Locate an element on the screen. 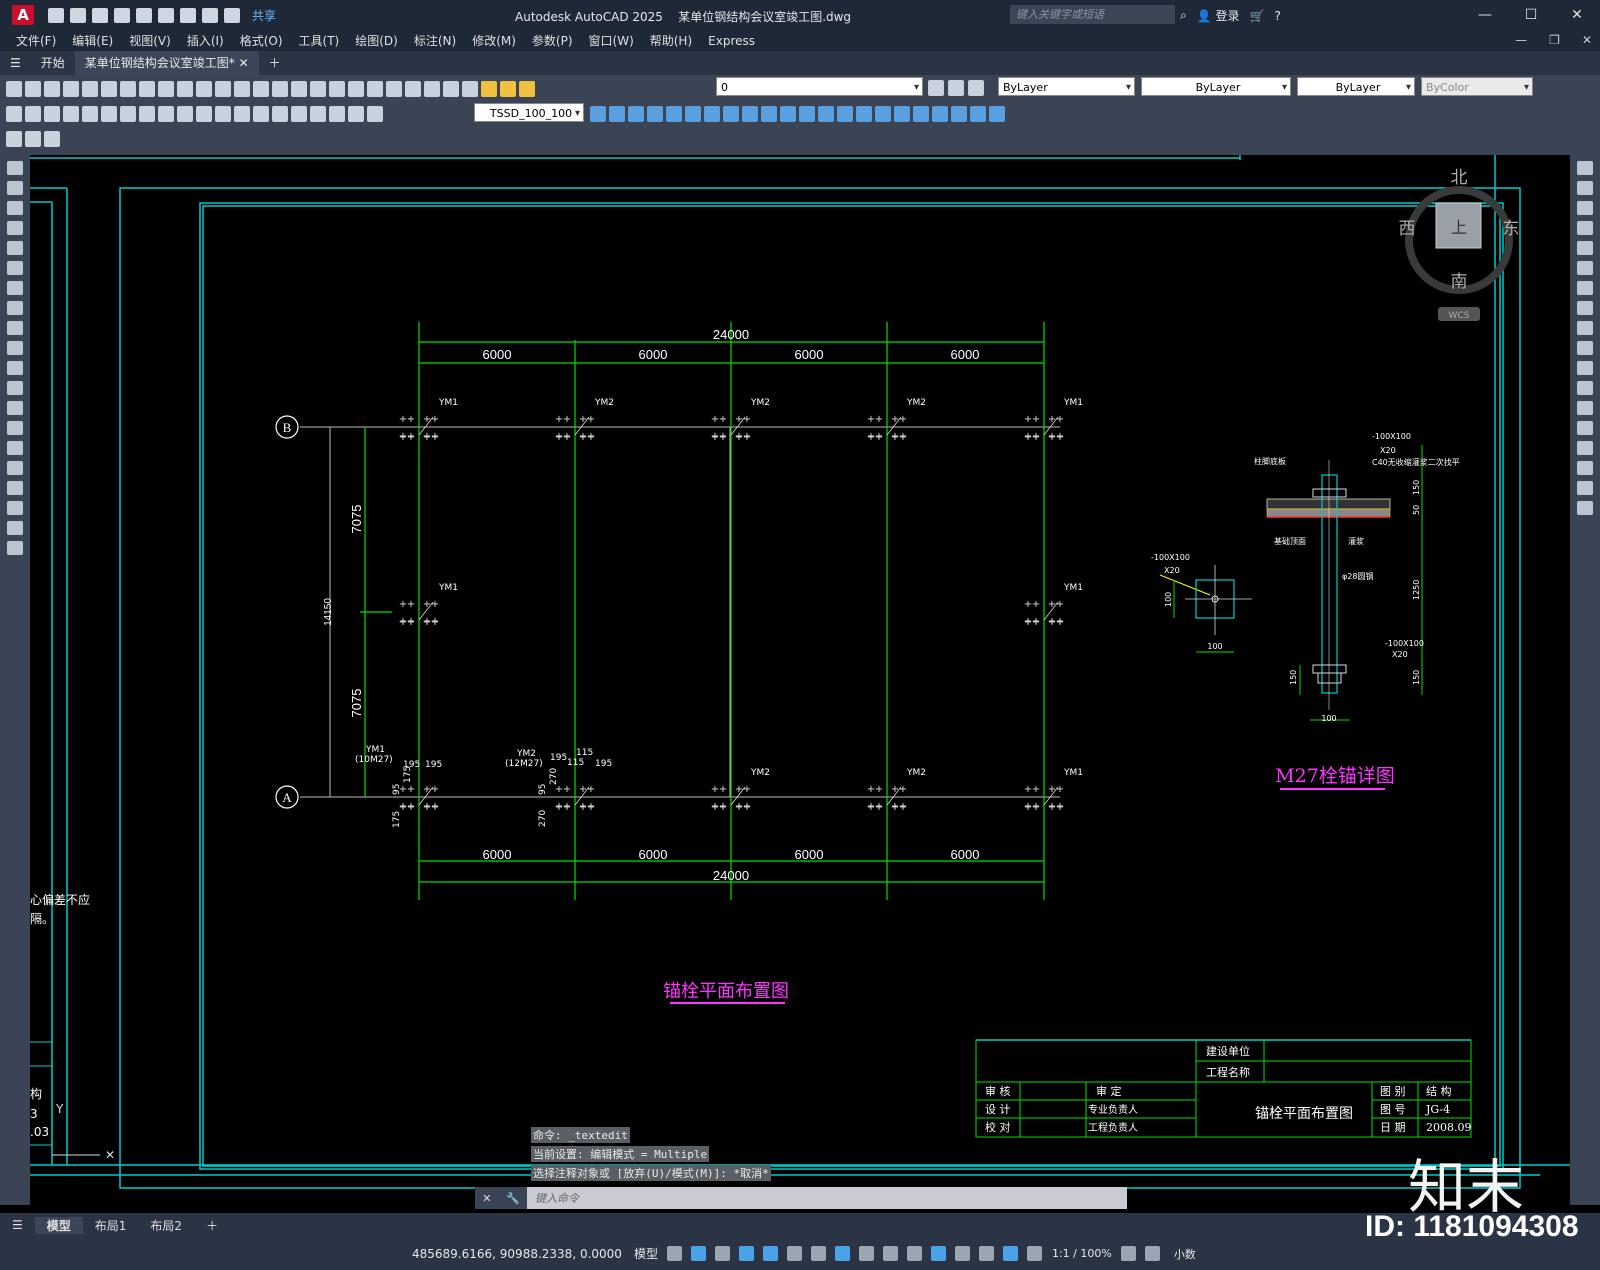 The height and width of the screenshot is (1270, 1600). tool-a6-icon is located at coordinates (693, 114).